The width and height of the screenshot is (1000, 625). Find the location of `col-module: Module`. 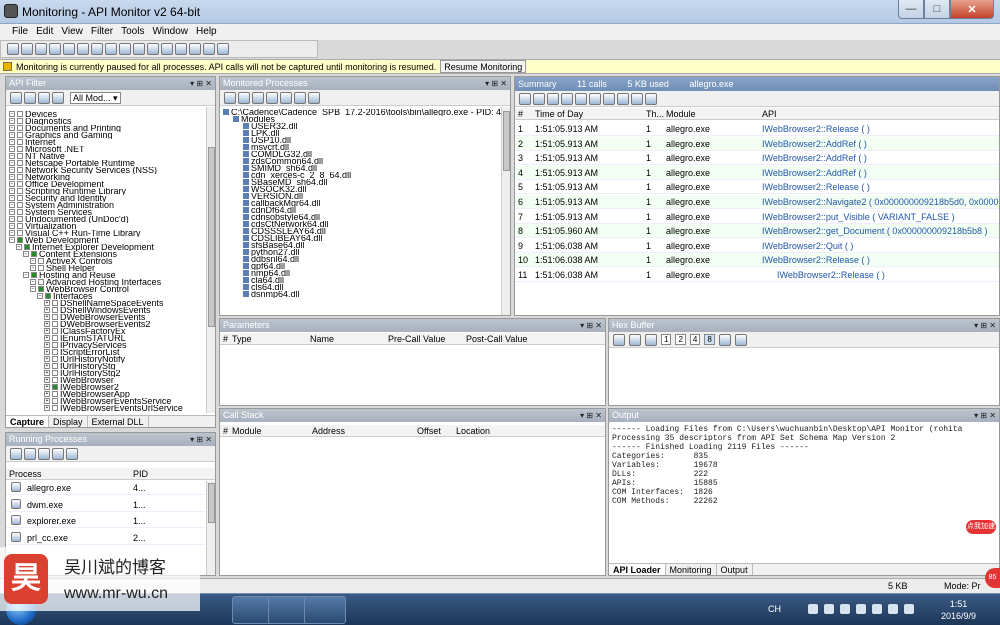

col-module: Module is located at coordinates (681, 114).